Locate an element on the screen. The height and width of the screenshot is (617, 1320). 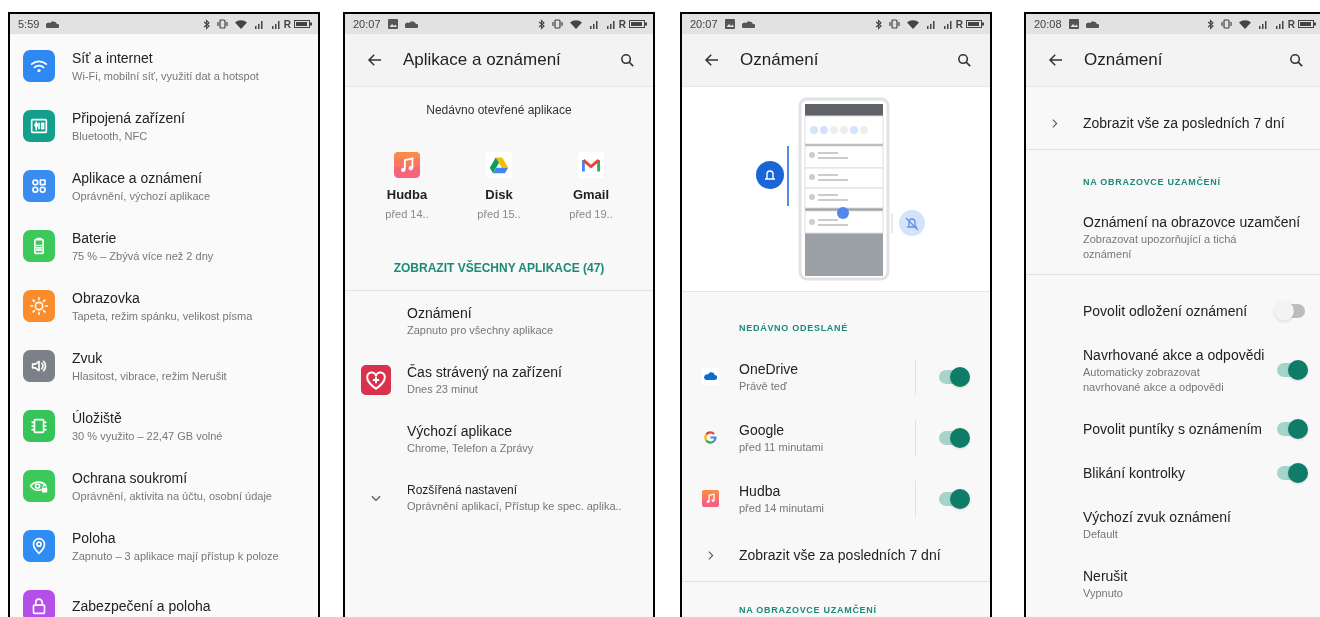
app-name: OneDrive is located at coordinates (769, 369).